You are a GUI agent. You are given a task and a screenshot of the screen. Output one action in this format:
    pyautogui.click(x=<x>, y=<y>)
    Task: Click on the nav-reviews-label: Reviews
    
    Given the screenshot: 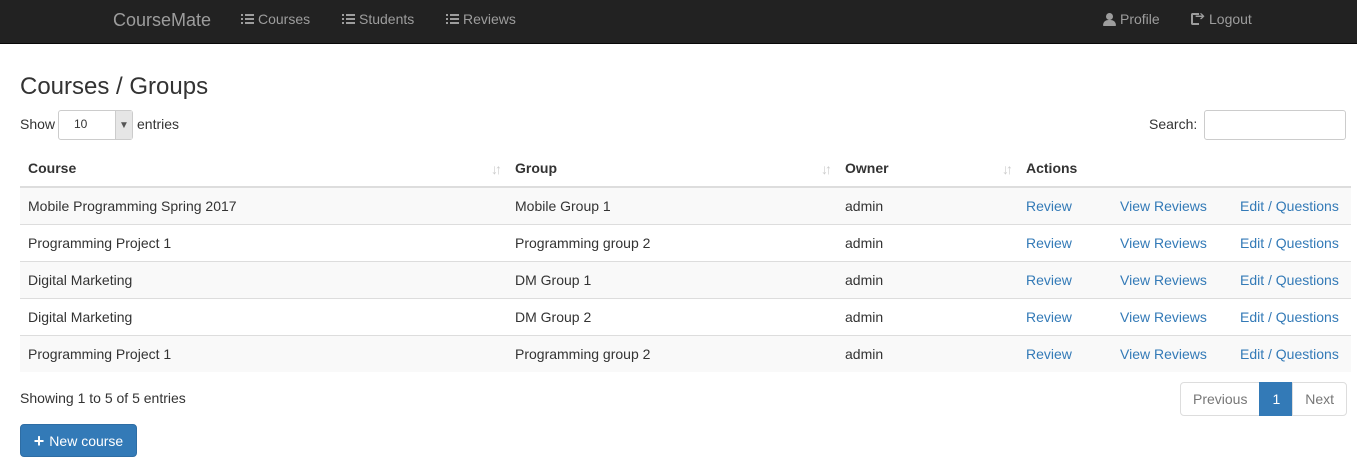 What is the action you would take?
    pyautogui.click(x=489, y=19)
    